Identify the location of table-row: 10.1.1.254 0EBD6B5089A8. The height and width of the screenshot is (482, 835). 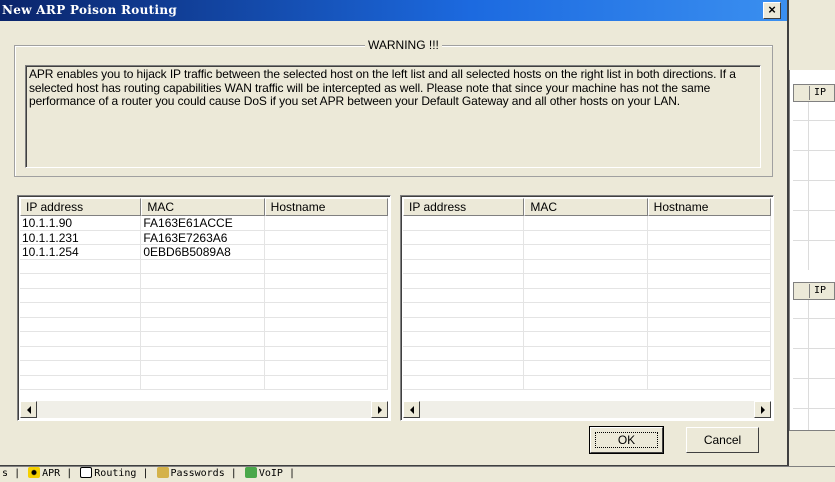
(204, 252).